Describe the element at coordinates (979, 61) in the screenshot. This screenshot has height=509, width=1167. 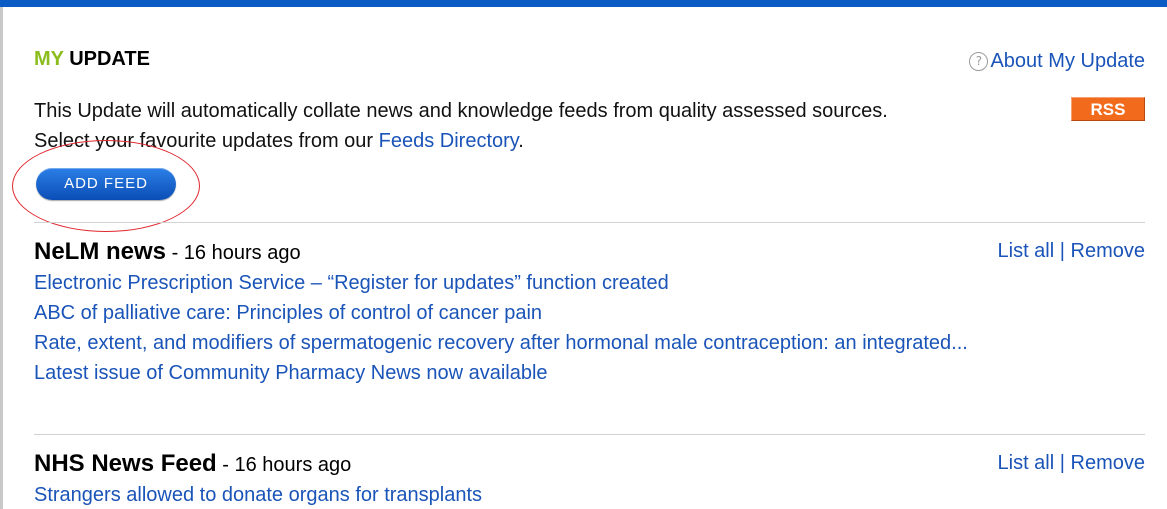
I see `question-circle-icon: ?` at that location.